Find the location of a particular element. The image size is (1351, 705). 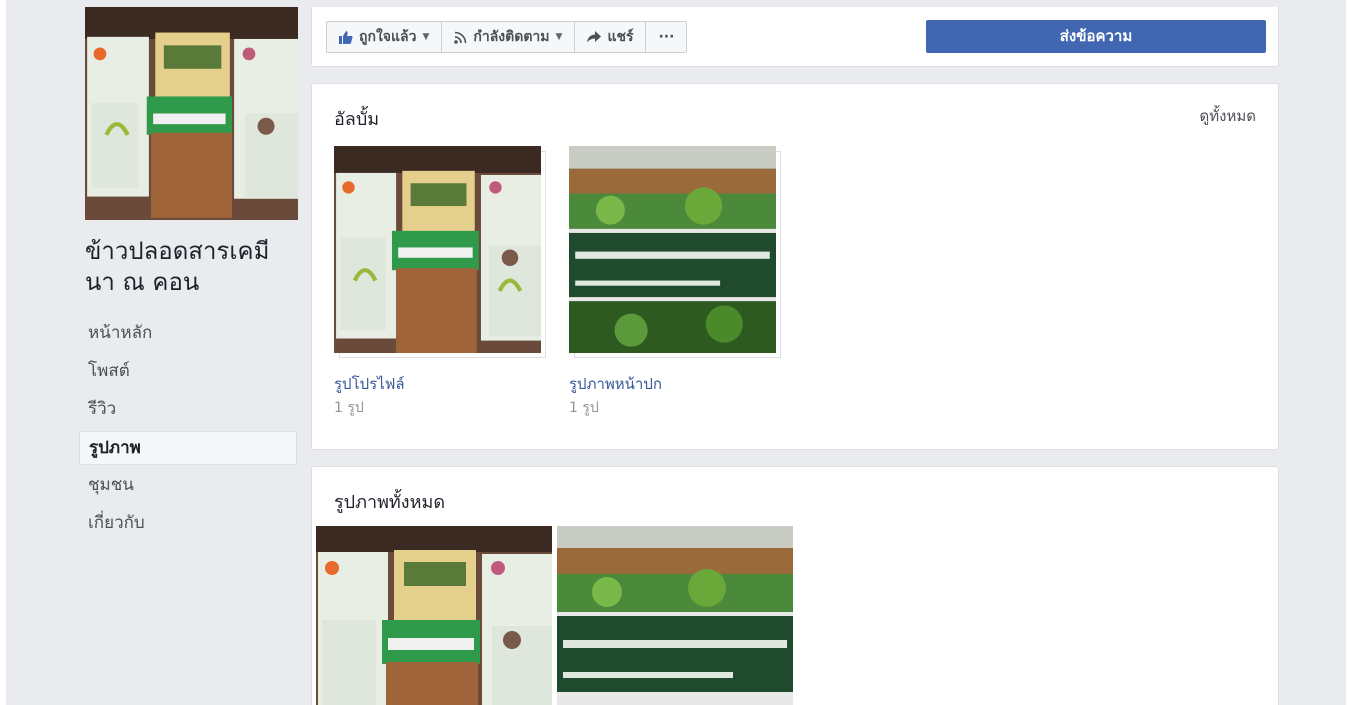

share-label: แชร์ is located at coordinates (620, 37).